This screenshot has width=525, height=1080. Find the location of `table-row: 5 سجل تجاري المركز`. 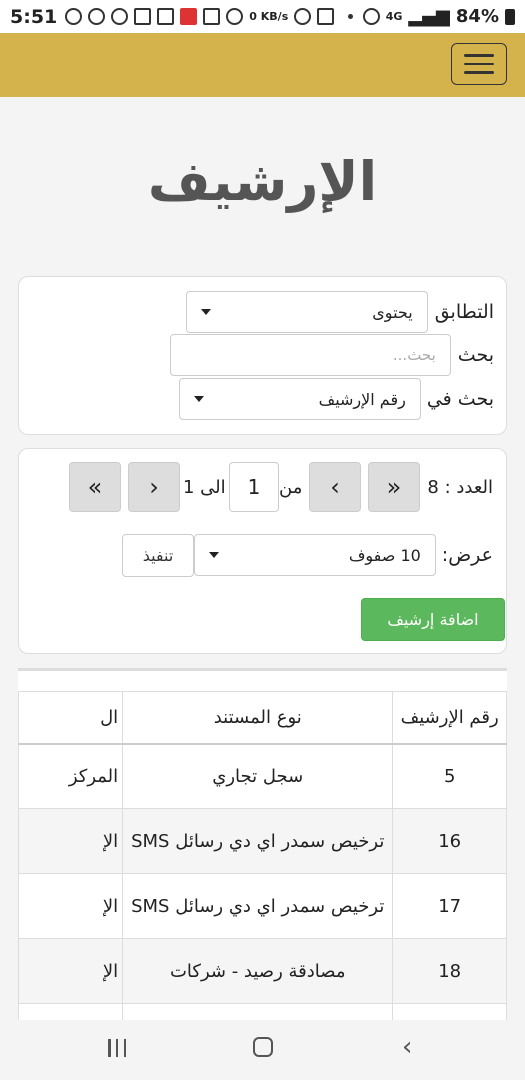

table-row: 5 سجل تجاري المركز is located at coordinates (262, 776).